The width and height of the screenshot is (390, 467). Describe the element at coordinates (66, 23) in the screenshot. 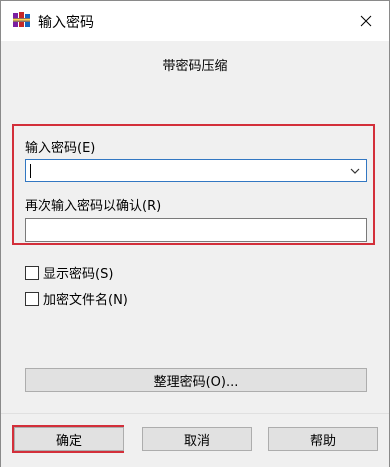

I see `window-title: 输入密码` at that location.